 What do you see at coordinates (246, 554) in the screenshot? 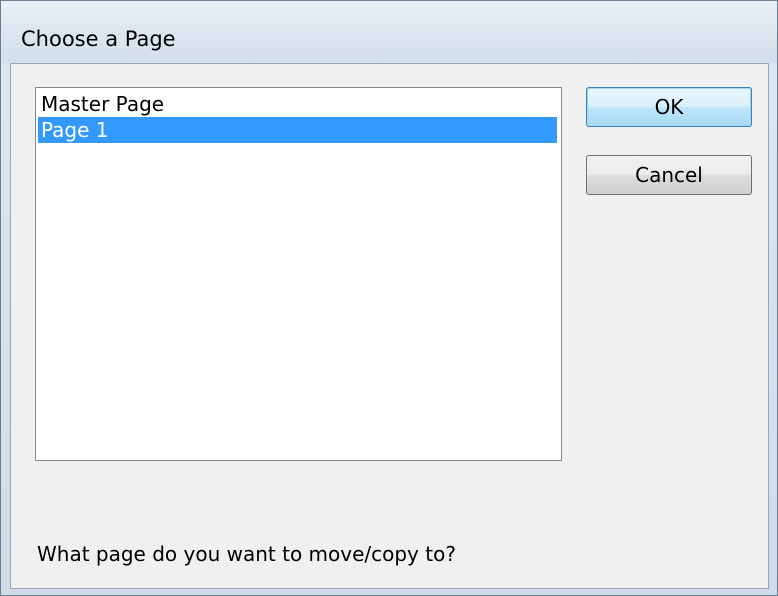
I see `move-copy-prompt: What page do you want to move/copy to?` at bounding box center [246, 554].